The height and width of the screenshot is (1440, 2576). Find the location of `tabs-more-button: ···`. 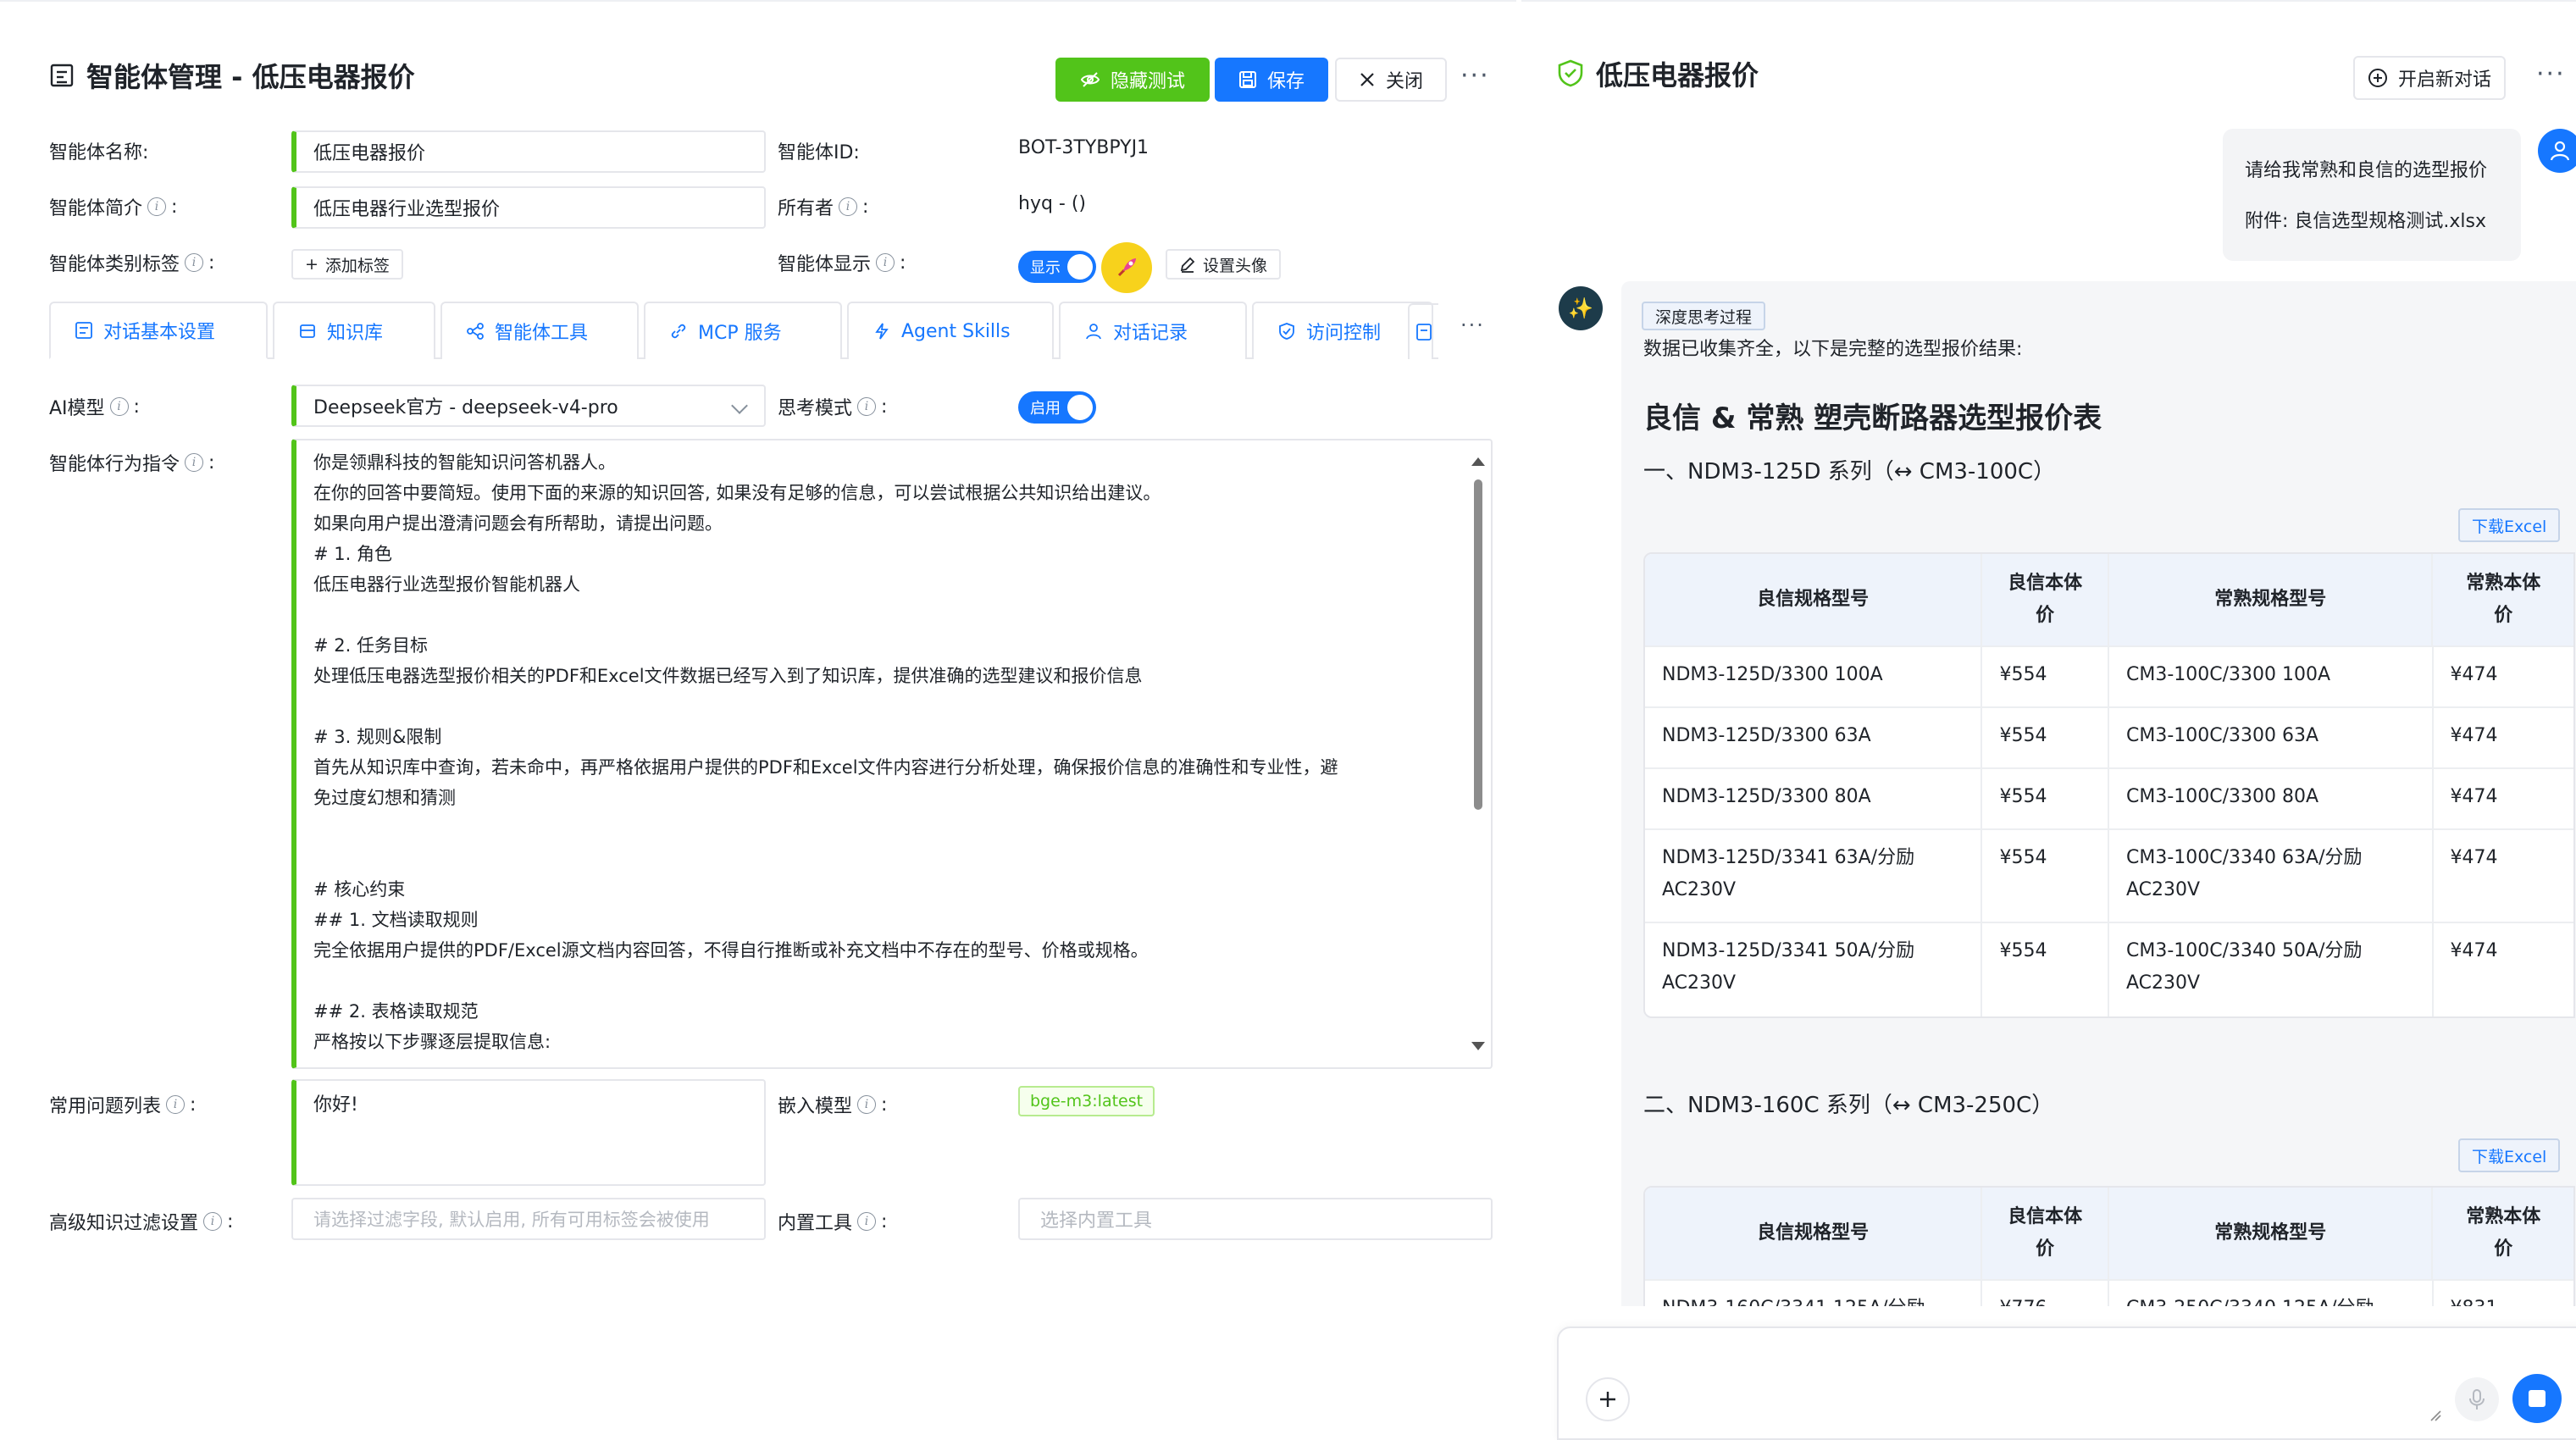

tabs-more-button: ··· is located at coordinates (1472, 325).